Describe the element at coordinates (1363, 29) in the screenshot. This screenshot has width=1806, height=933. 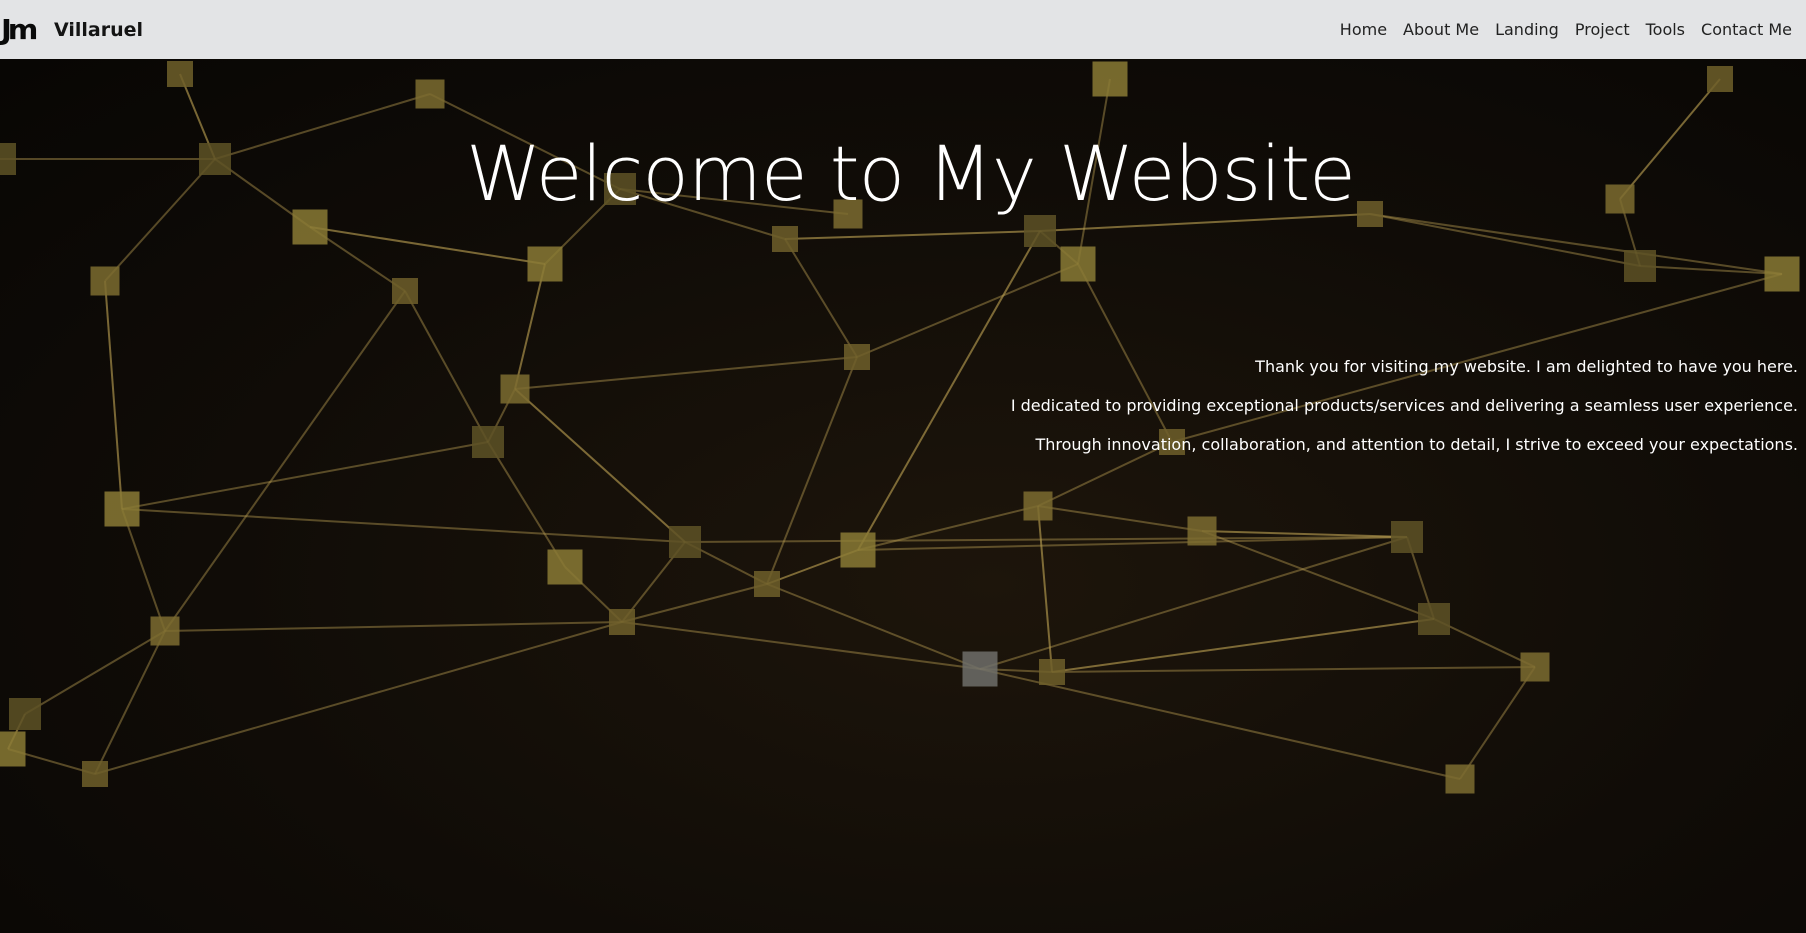
I see `nav-link-home: Home` at that location.